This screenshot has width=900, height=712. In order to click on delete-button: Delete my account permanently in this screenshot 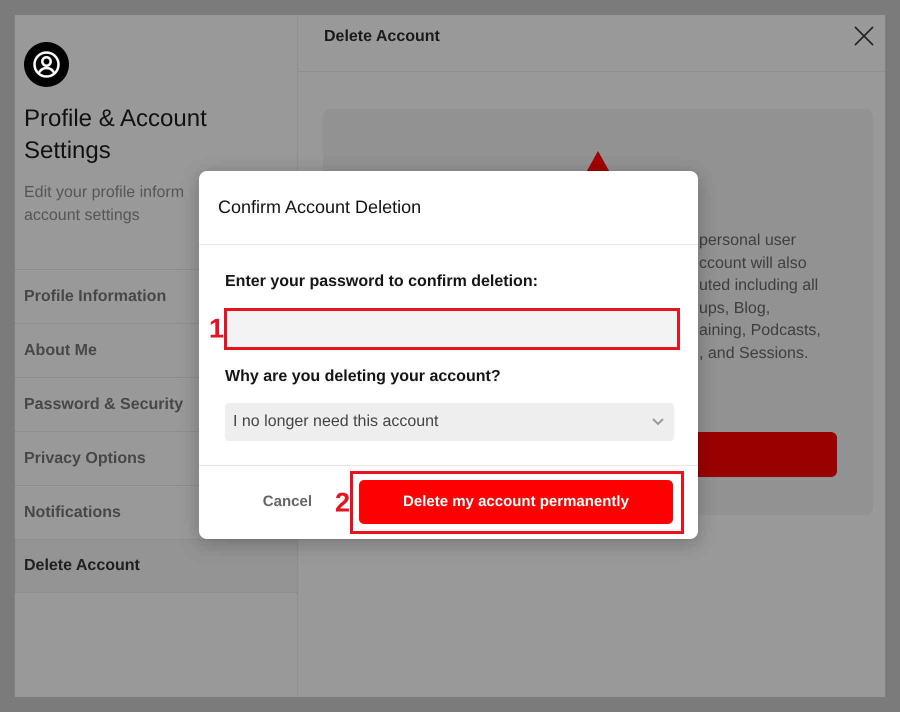, I will do `click(516, 502)`.